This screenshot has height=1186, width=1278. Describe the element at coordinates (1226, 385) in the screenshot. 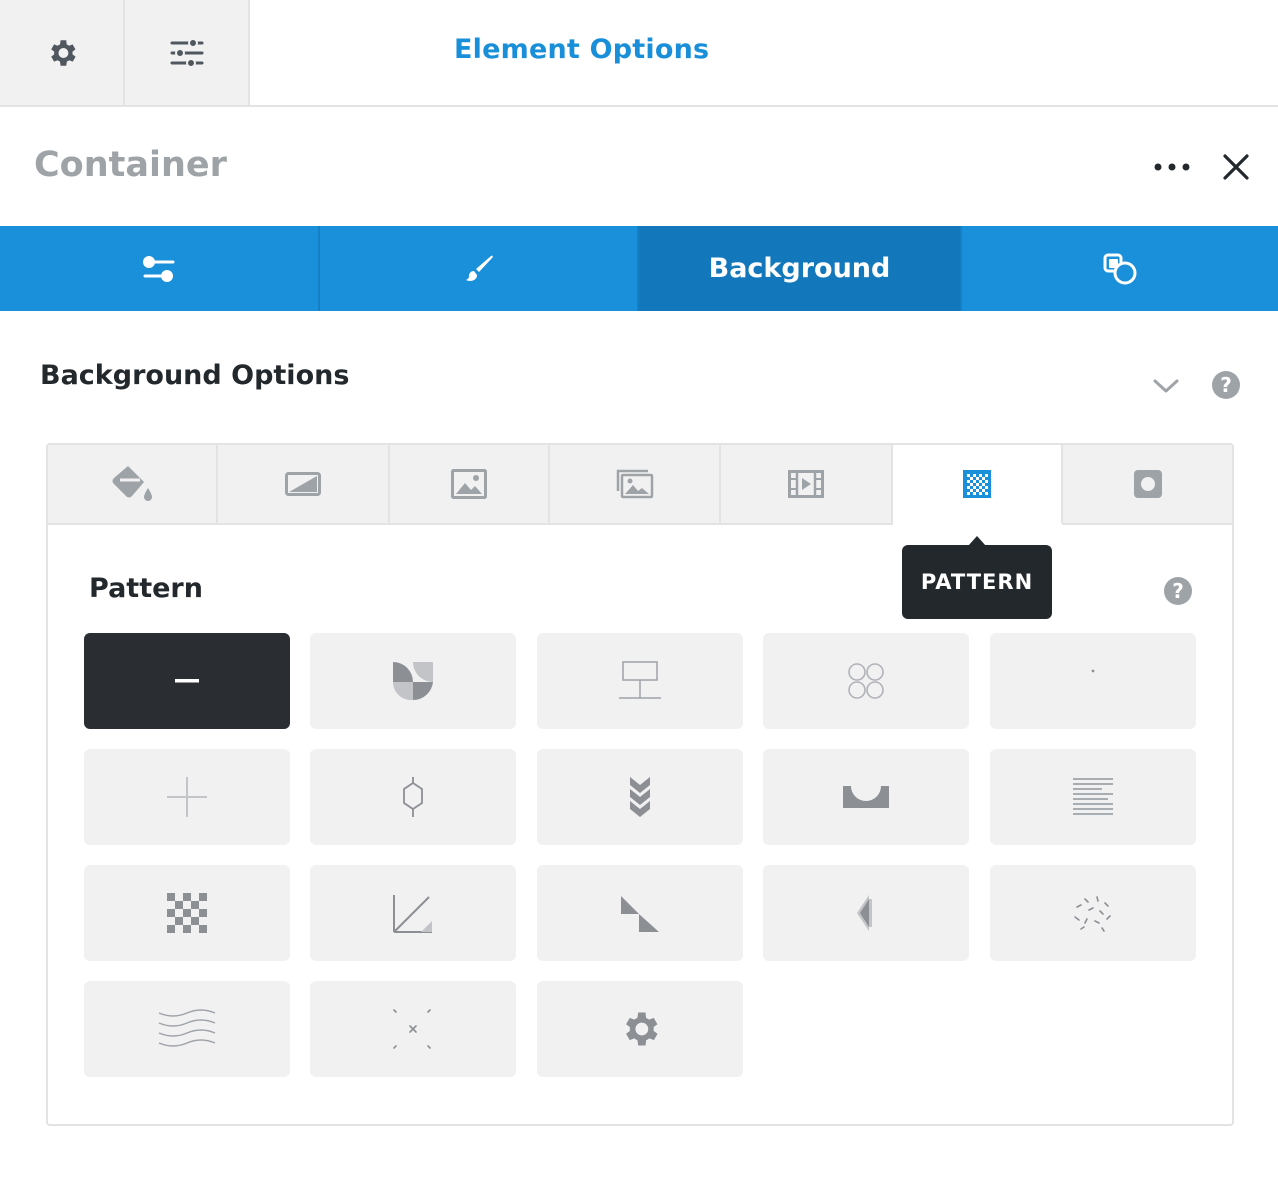

I see `help-icon: ?` at that location.